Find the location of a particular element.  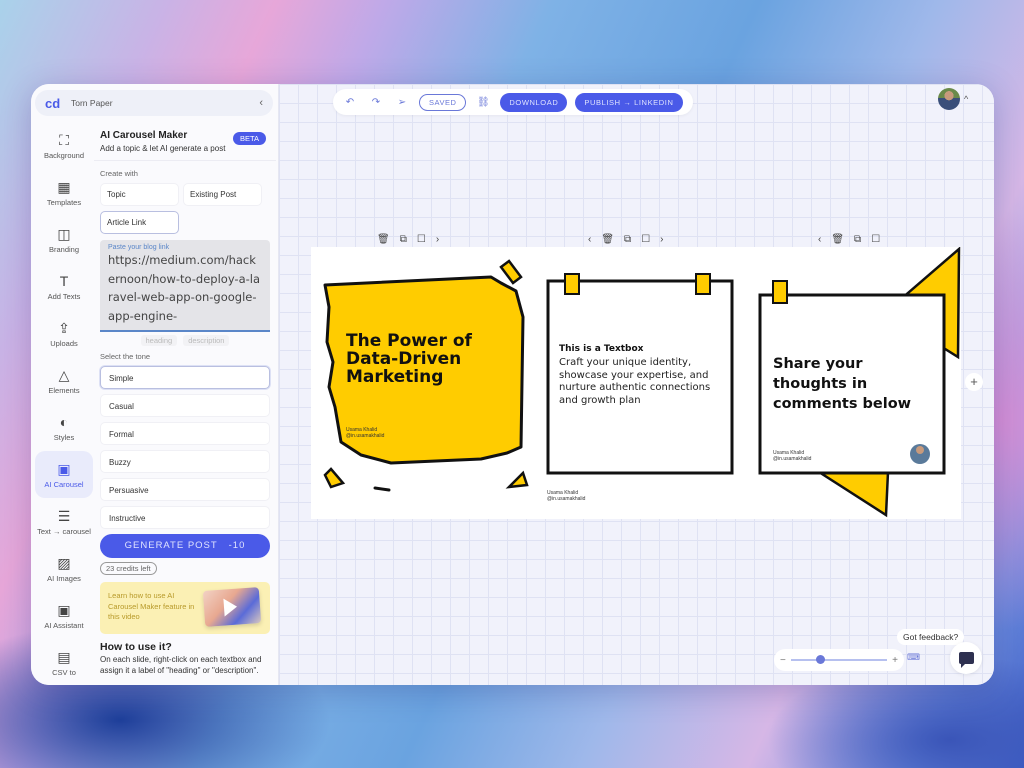

sidebar-item-background: ⛶ Background is located at coordinates (64, 145).